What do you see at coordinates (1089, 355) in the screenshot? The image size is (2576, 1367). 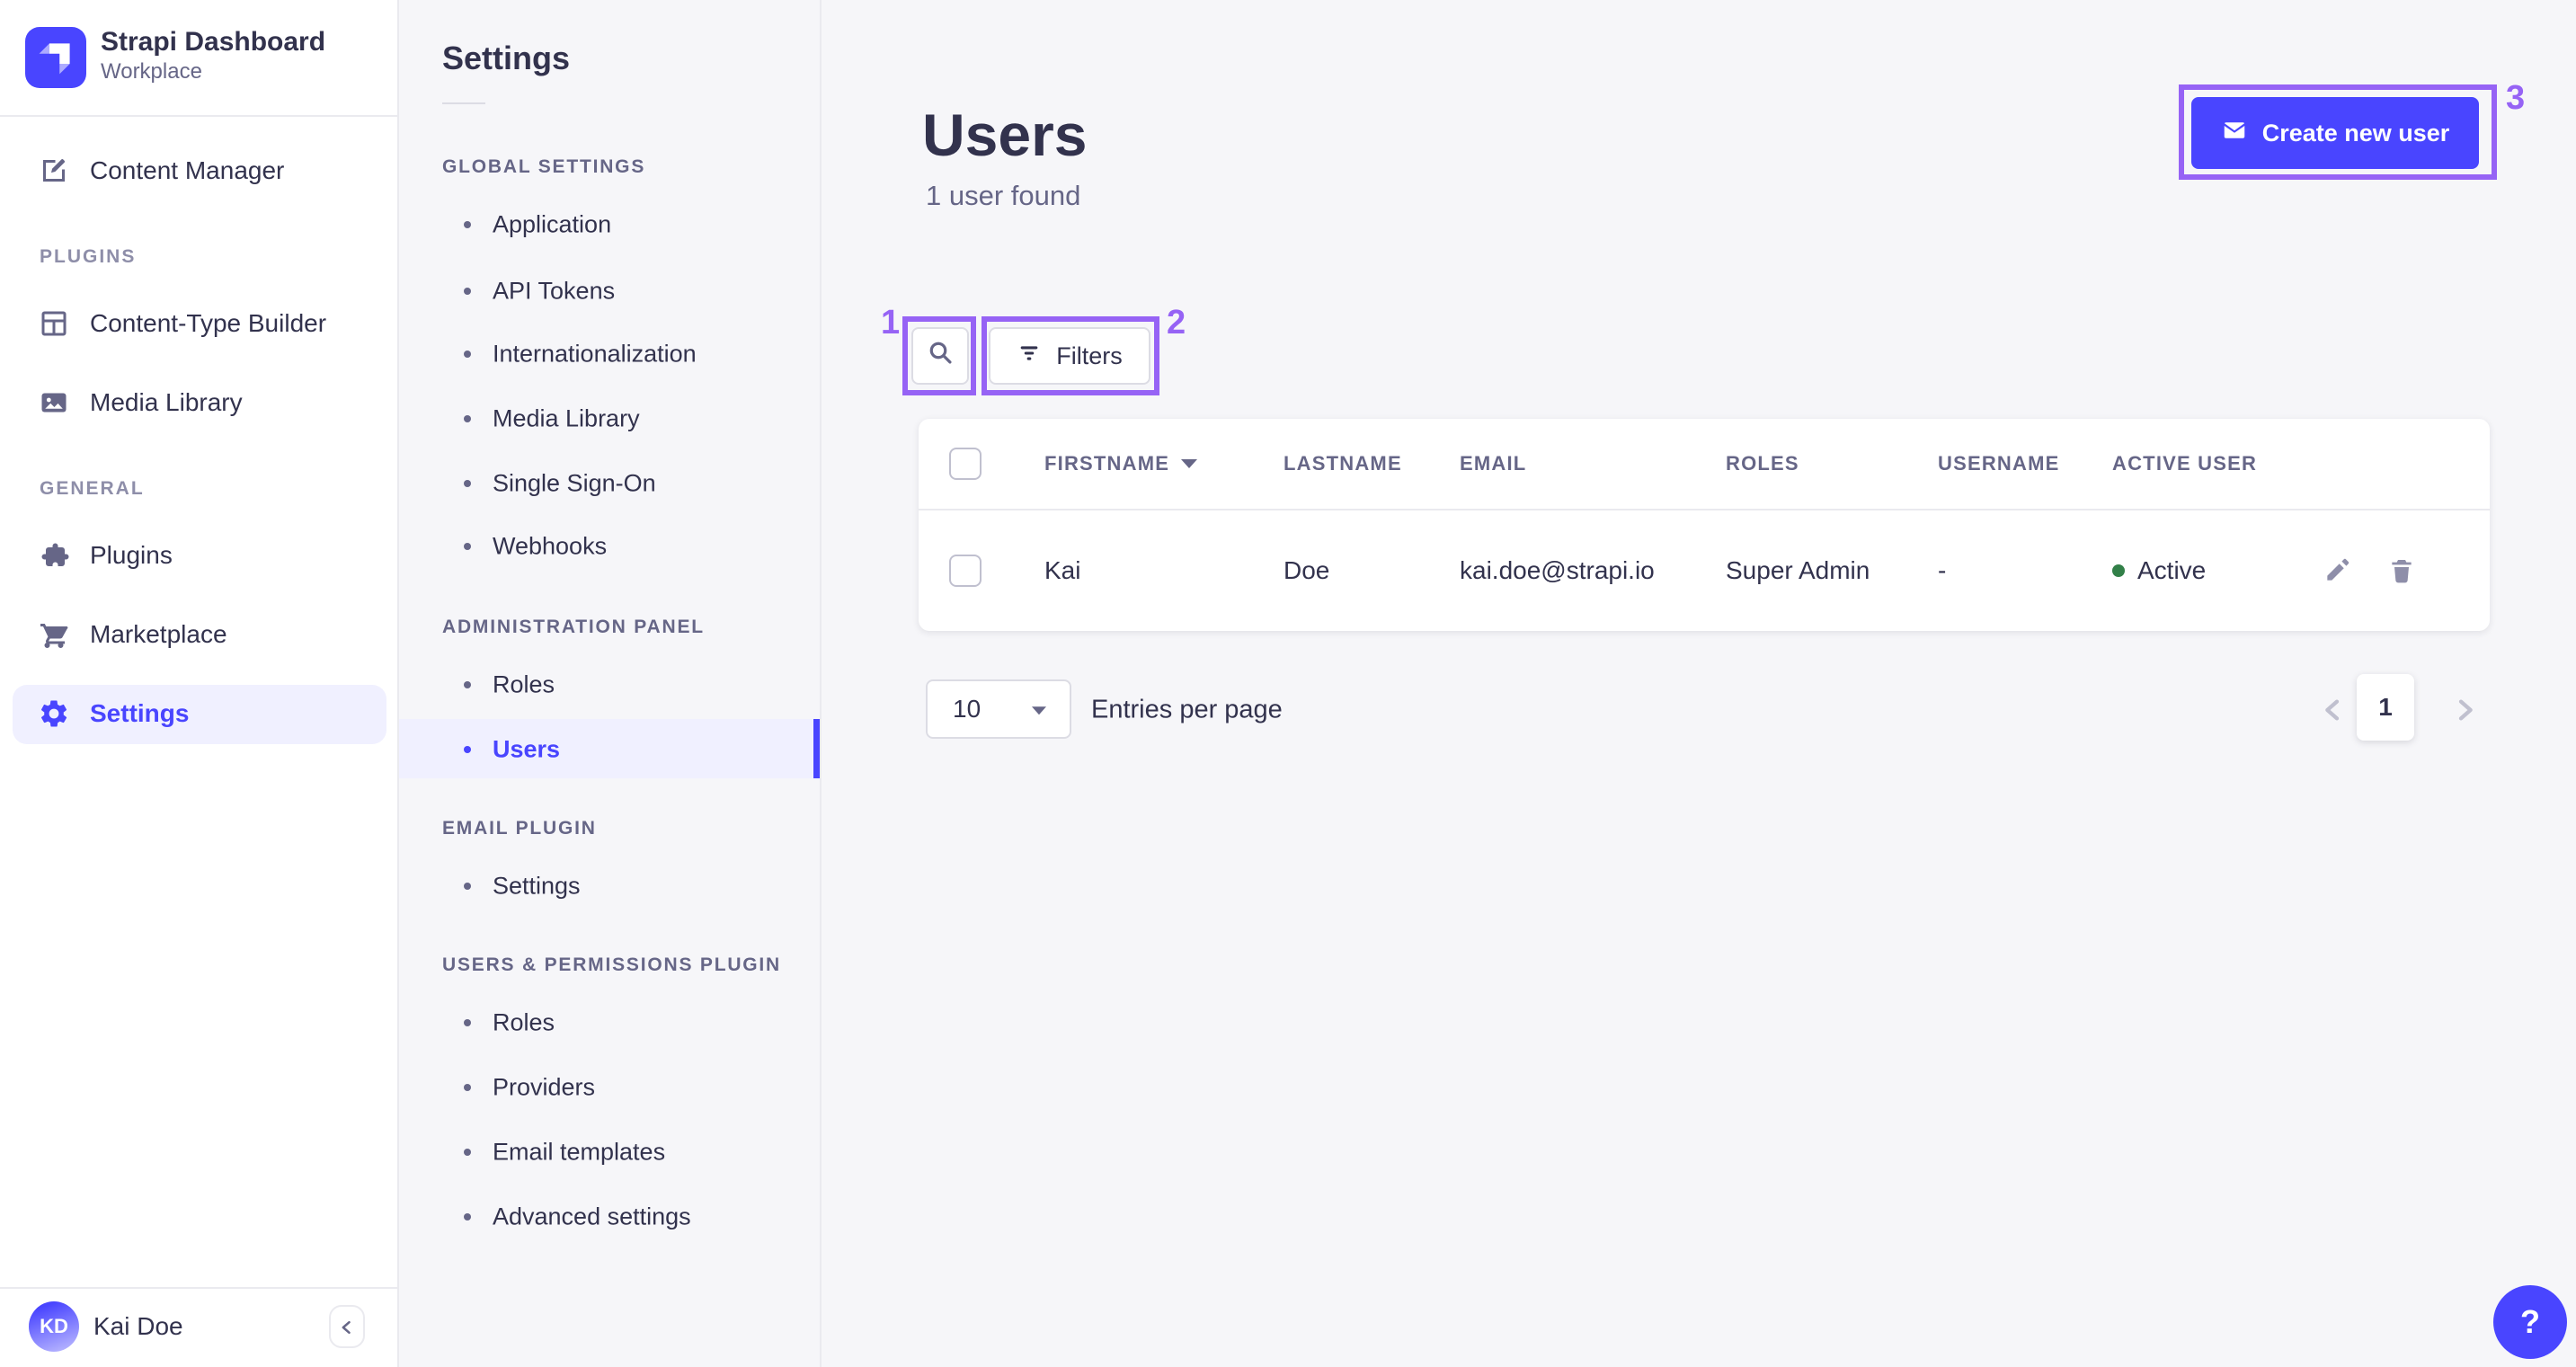 I see `filters-label: Filters` at bounding box center [1089, 355].